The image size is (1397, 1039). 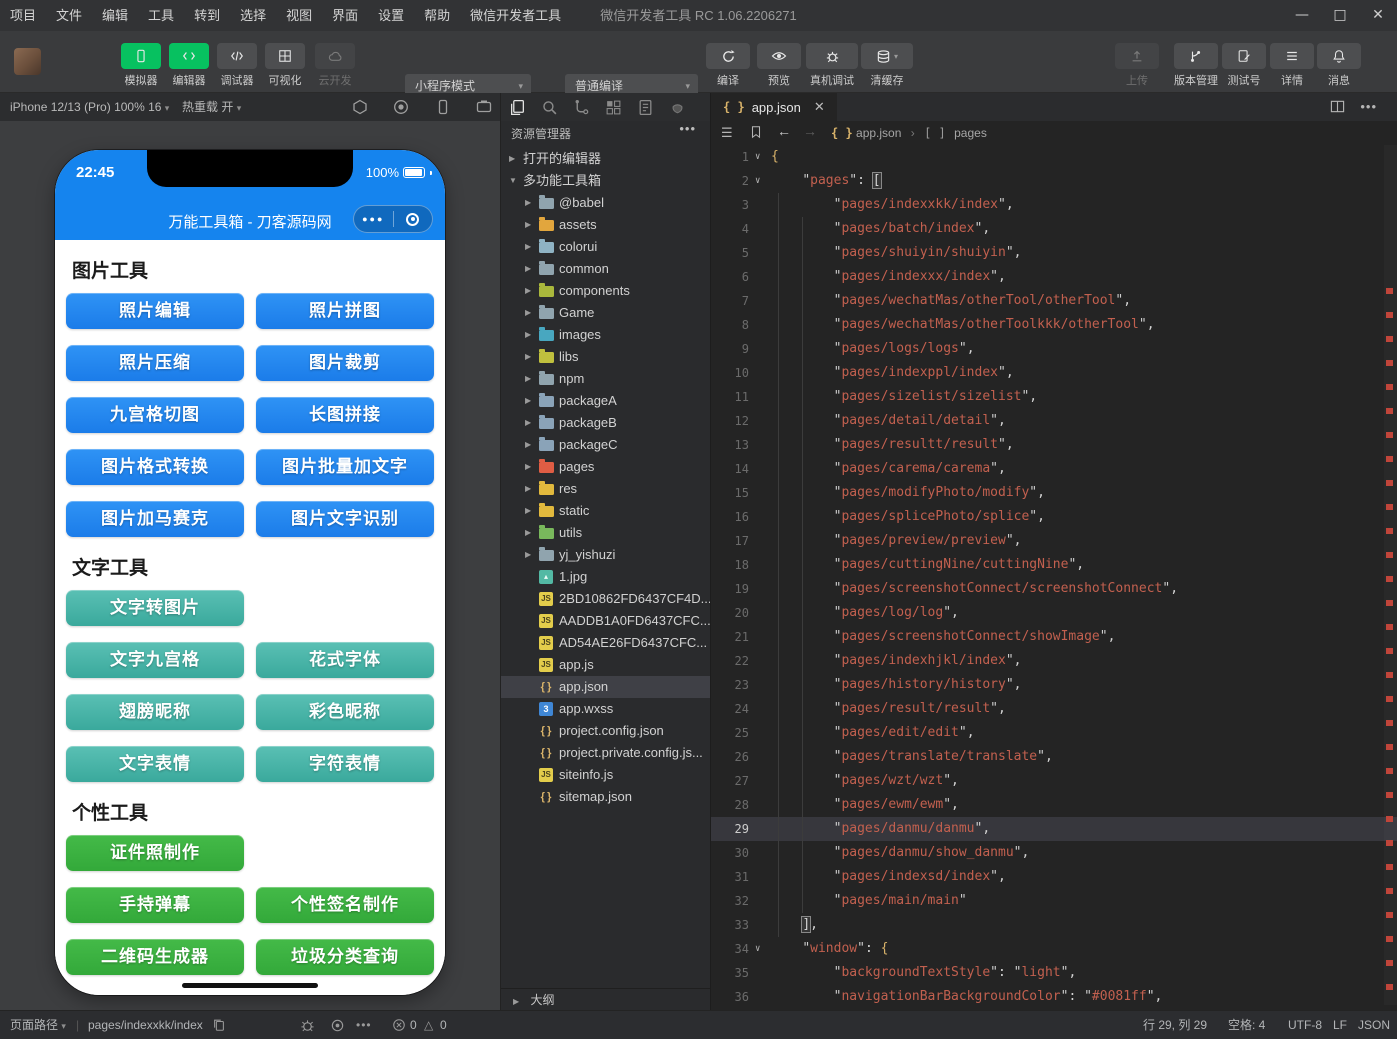 What do you see at coordinates (1337, 106) in the screenshot?
I see `split-editor-icon` at bounding box center [1337, 106].